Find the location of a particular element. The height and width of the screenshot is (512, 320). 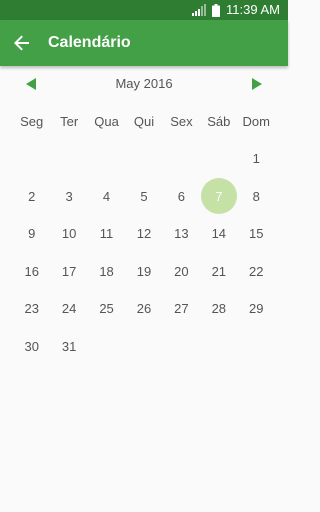

day-number: 1 is located at coordinates (256, 159).